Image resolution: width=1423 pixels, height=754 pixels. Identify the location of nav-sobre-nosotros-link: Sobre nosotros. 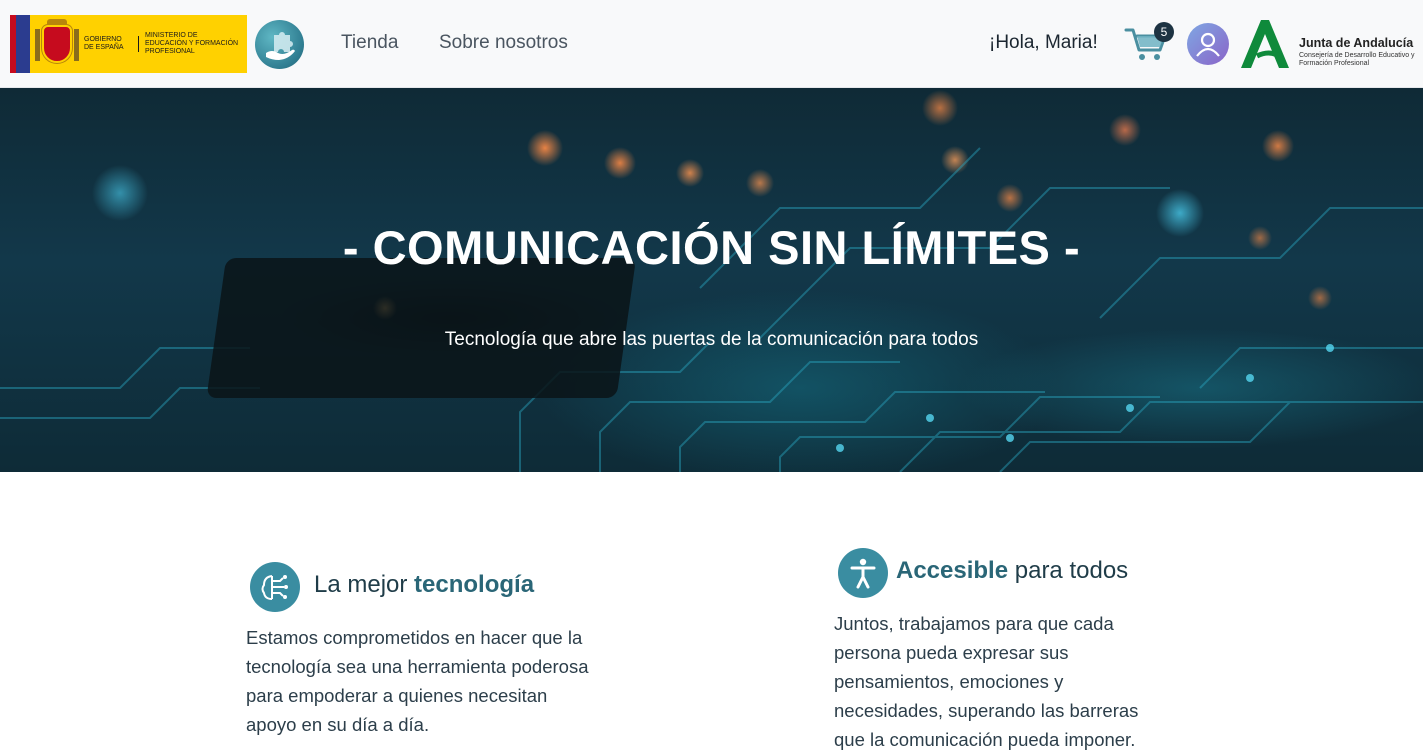
(503, 43).